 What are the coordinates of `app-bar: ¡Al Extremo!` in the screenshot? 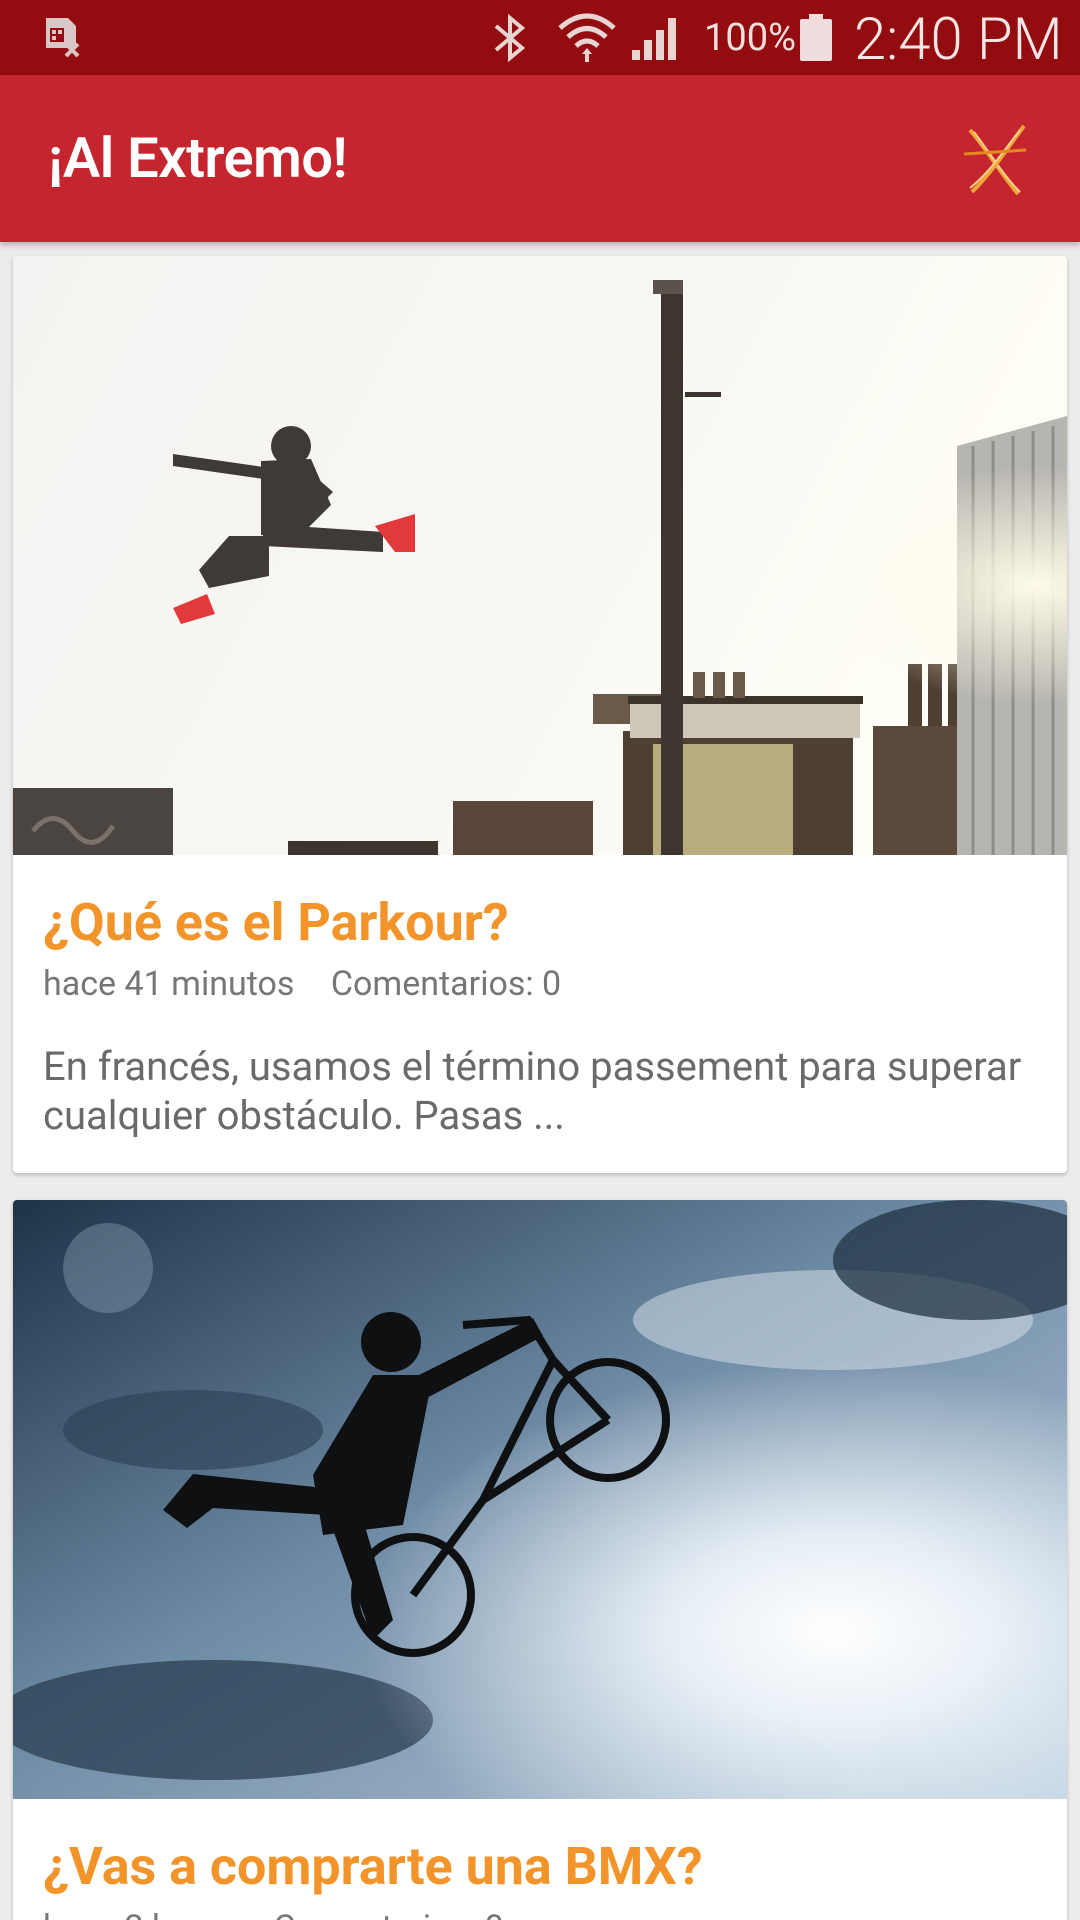 It's located at (540, 158).